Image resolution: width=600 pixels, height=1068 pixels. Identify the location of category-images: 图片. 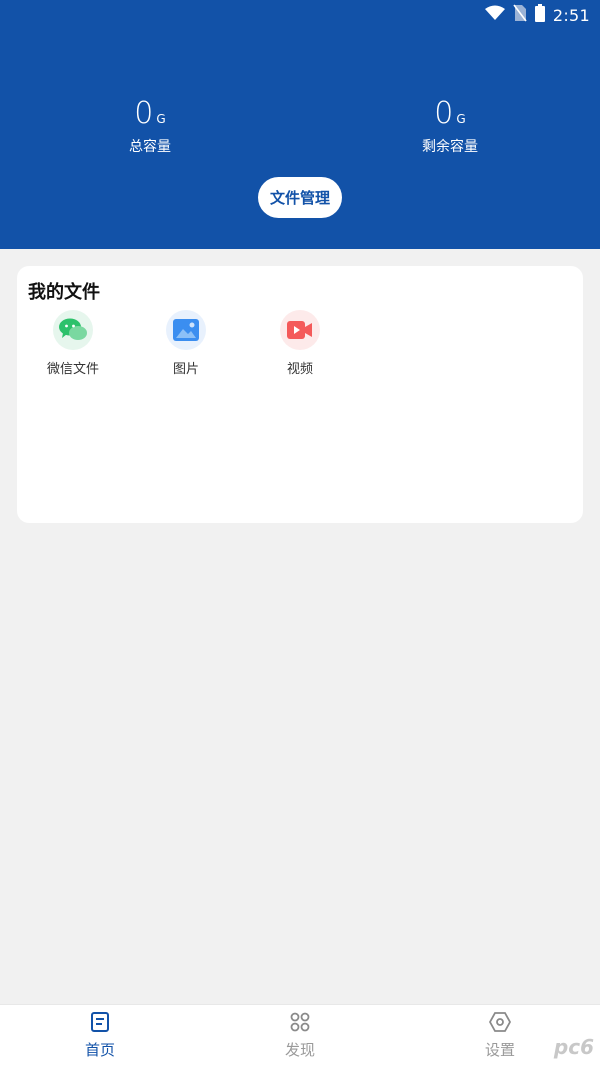
(186, 343).